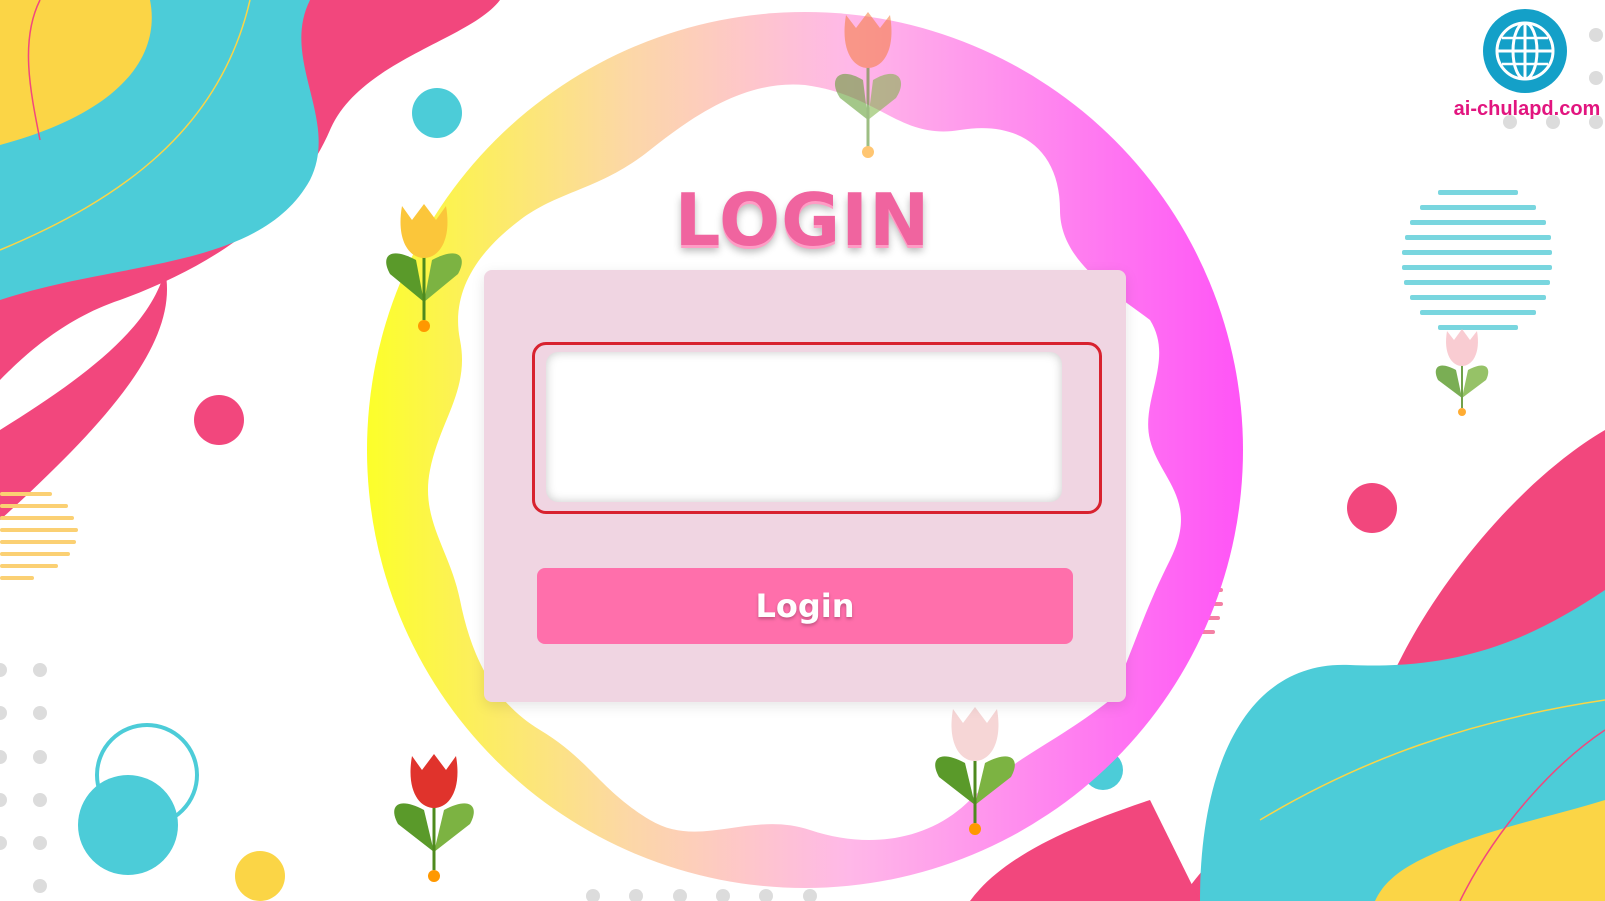  Describe the element at coordinates (39, 536) in the screenshot. I see `striped-circle-left` at that location.